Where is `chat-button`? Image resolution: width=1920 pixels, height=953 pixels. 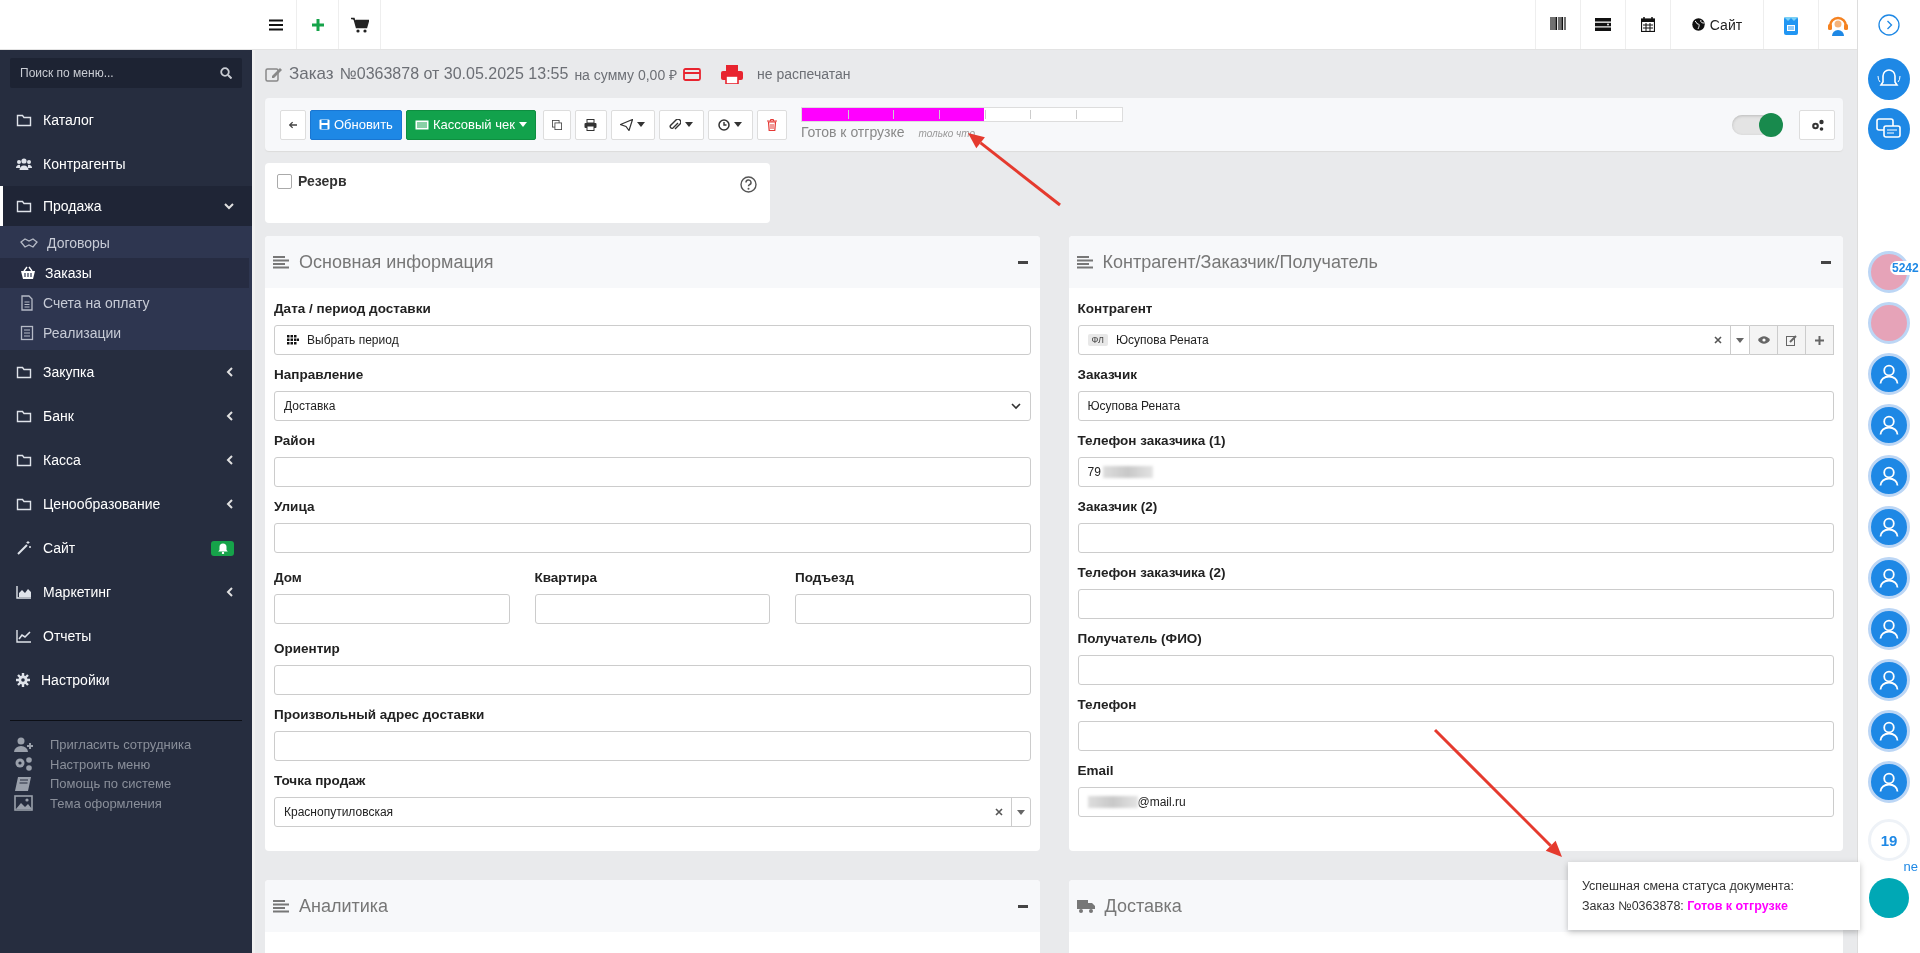
chat-button is located at coordinates (1889, 129).